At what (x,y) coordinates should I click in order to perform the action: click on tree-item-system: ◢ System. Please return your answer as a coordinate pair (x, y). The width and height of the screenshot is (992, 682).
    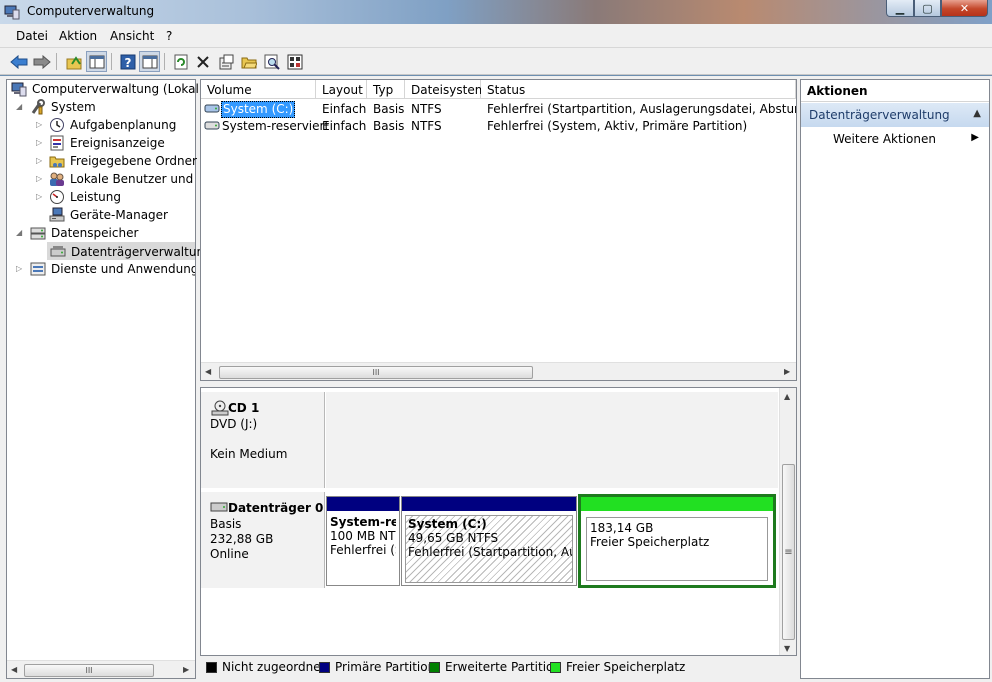
    Looking at the image, I should click on (101, 107).